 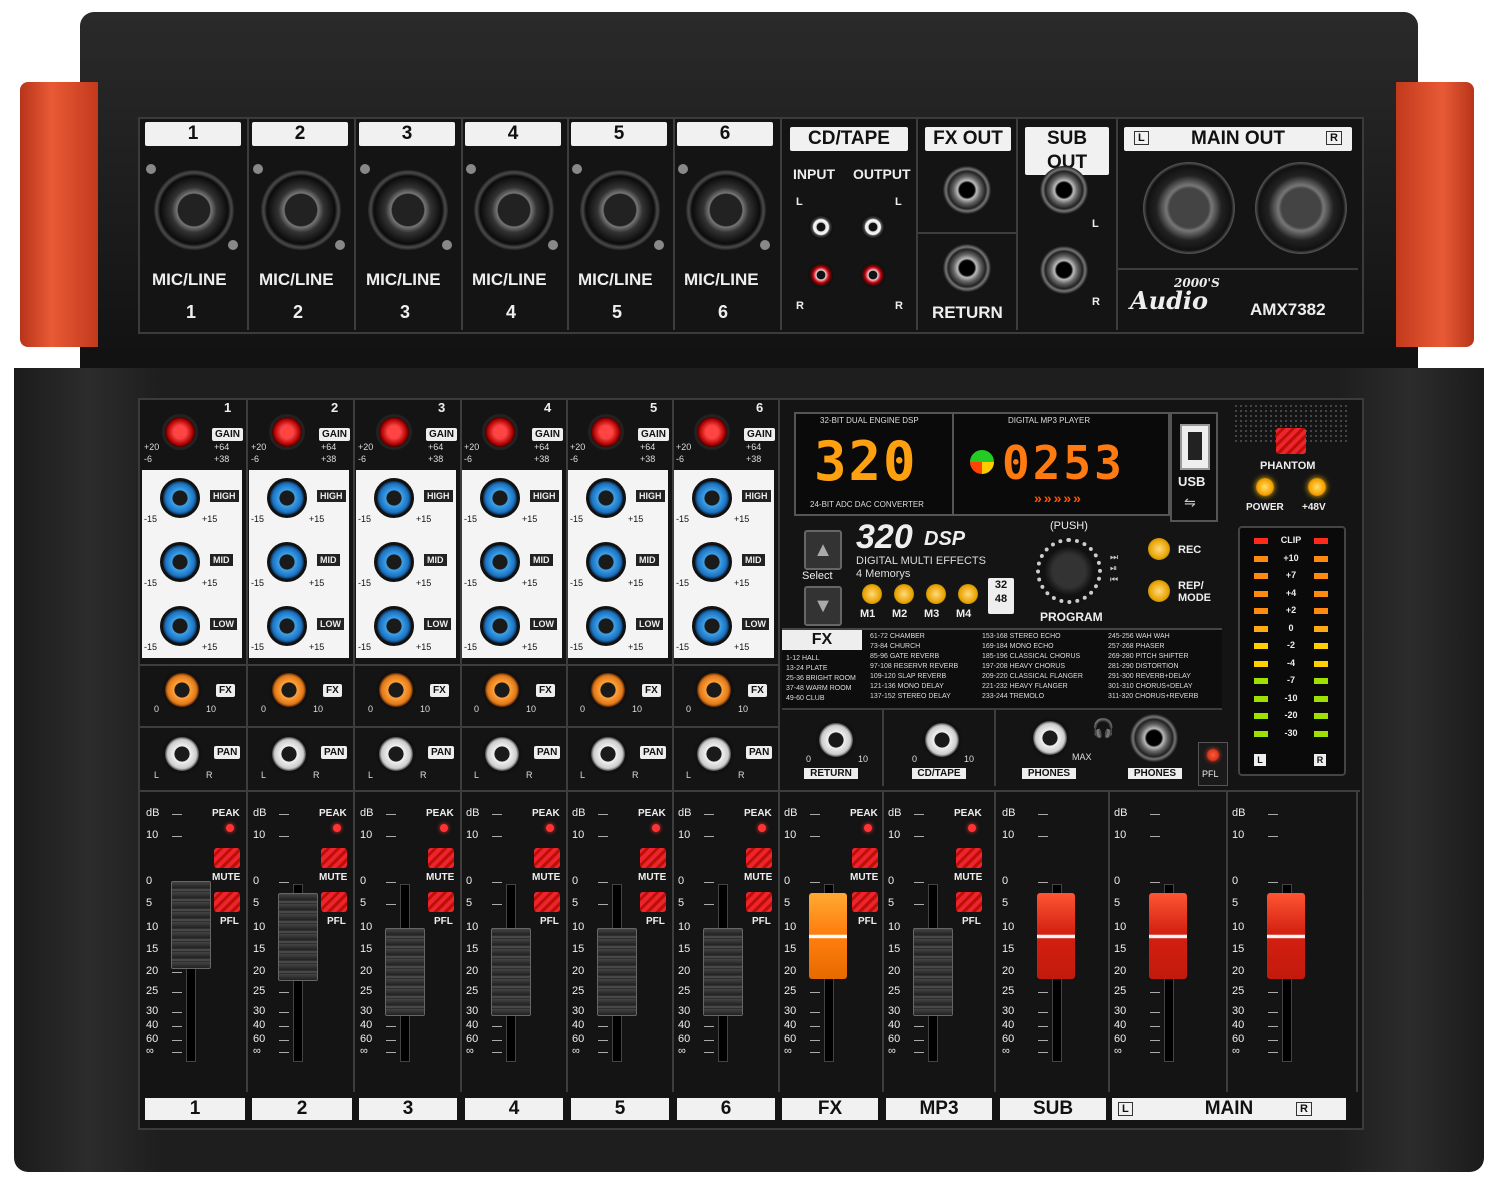 What do you see at coordinates (933, 971) in the screenshot?
I see `fader-8-cap` at bounding box center [933, 971].